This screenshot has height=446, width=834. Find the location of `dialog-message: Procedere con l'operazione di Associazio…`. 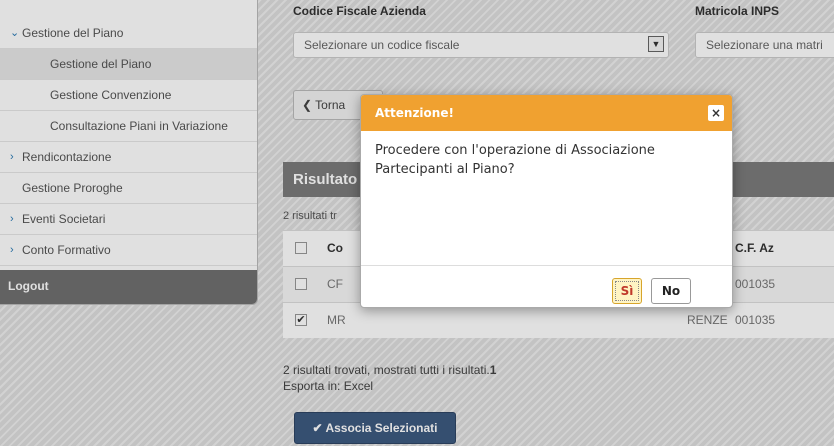

dialog-message: Procedere con l'operazione di Associazio… is located at coordinates (515, 160).